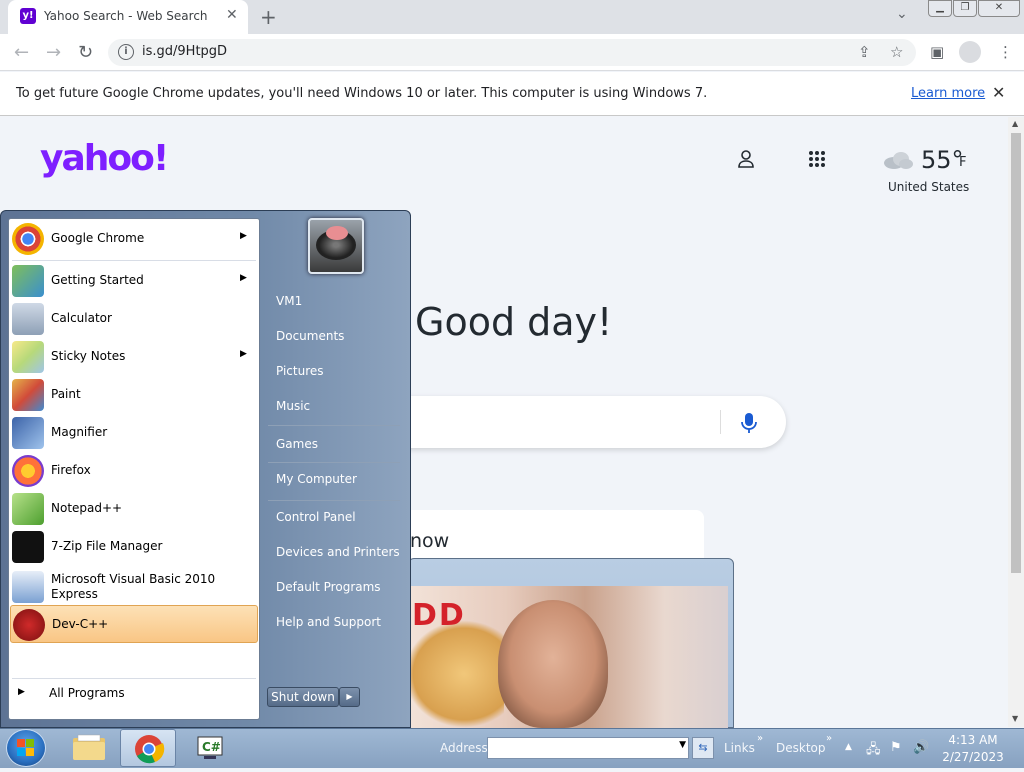 This screenshot has width=1024, height=772. I want to click on program-item: Express Microsoft Visual Basic 2010, so click(134, 587).